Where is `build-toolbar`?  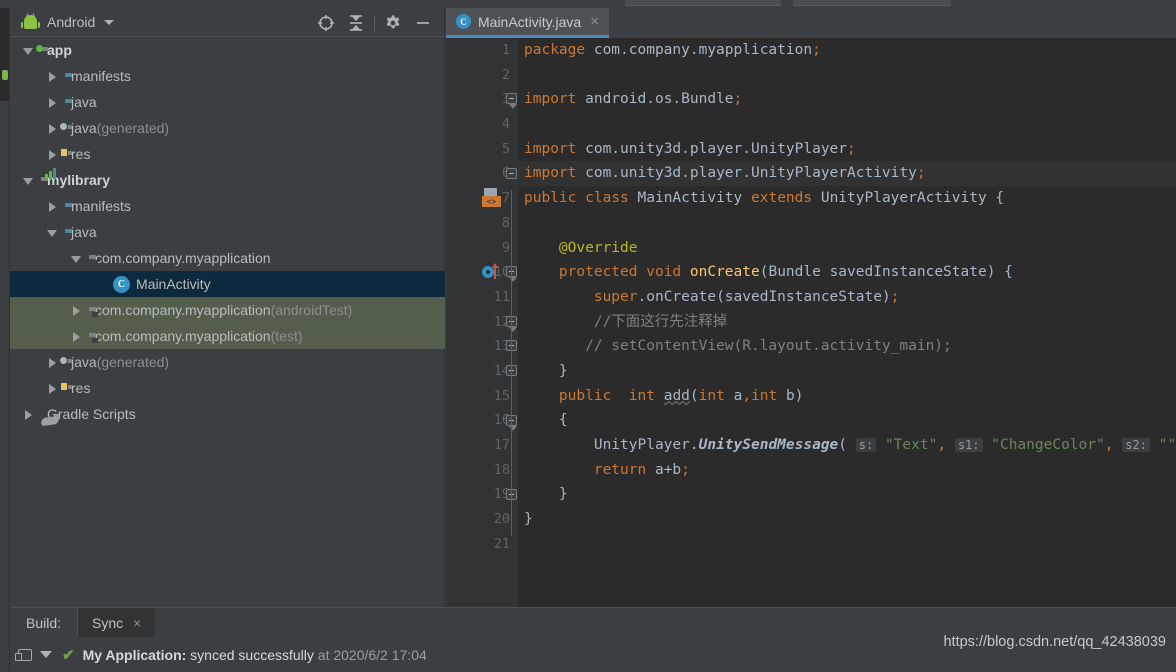
build-toolbar is located at coordinates (25, 654).